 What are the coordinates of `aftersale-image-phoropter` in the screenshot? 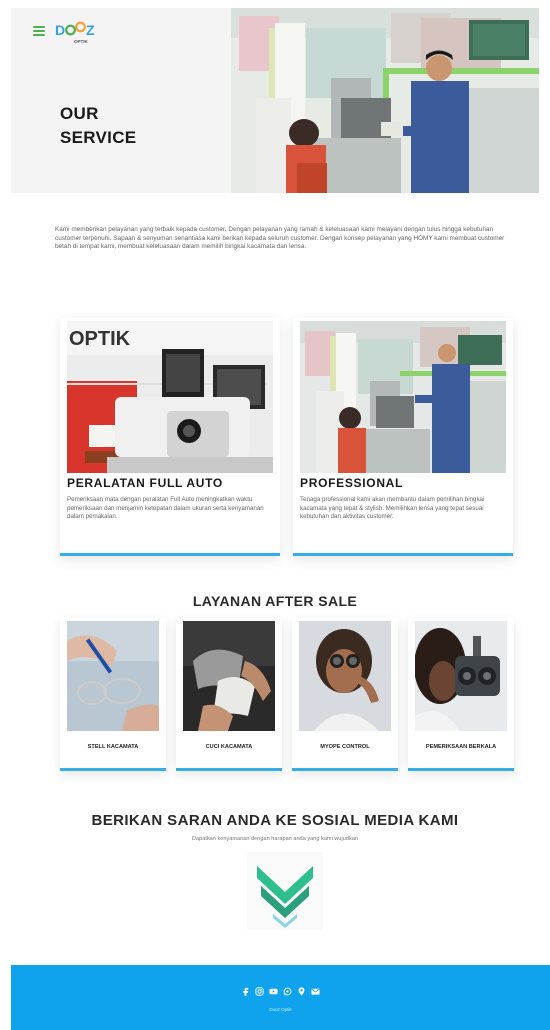 It's located at (461, 676).